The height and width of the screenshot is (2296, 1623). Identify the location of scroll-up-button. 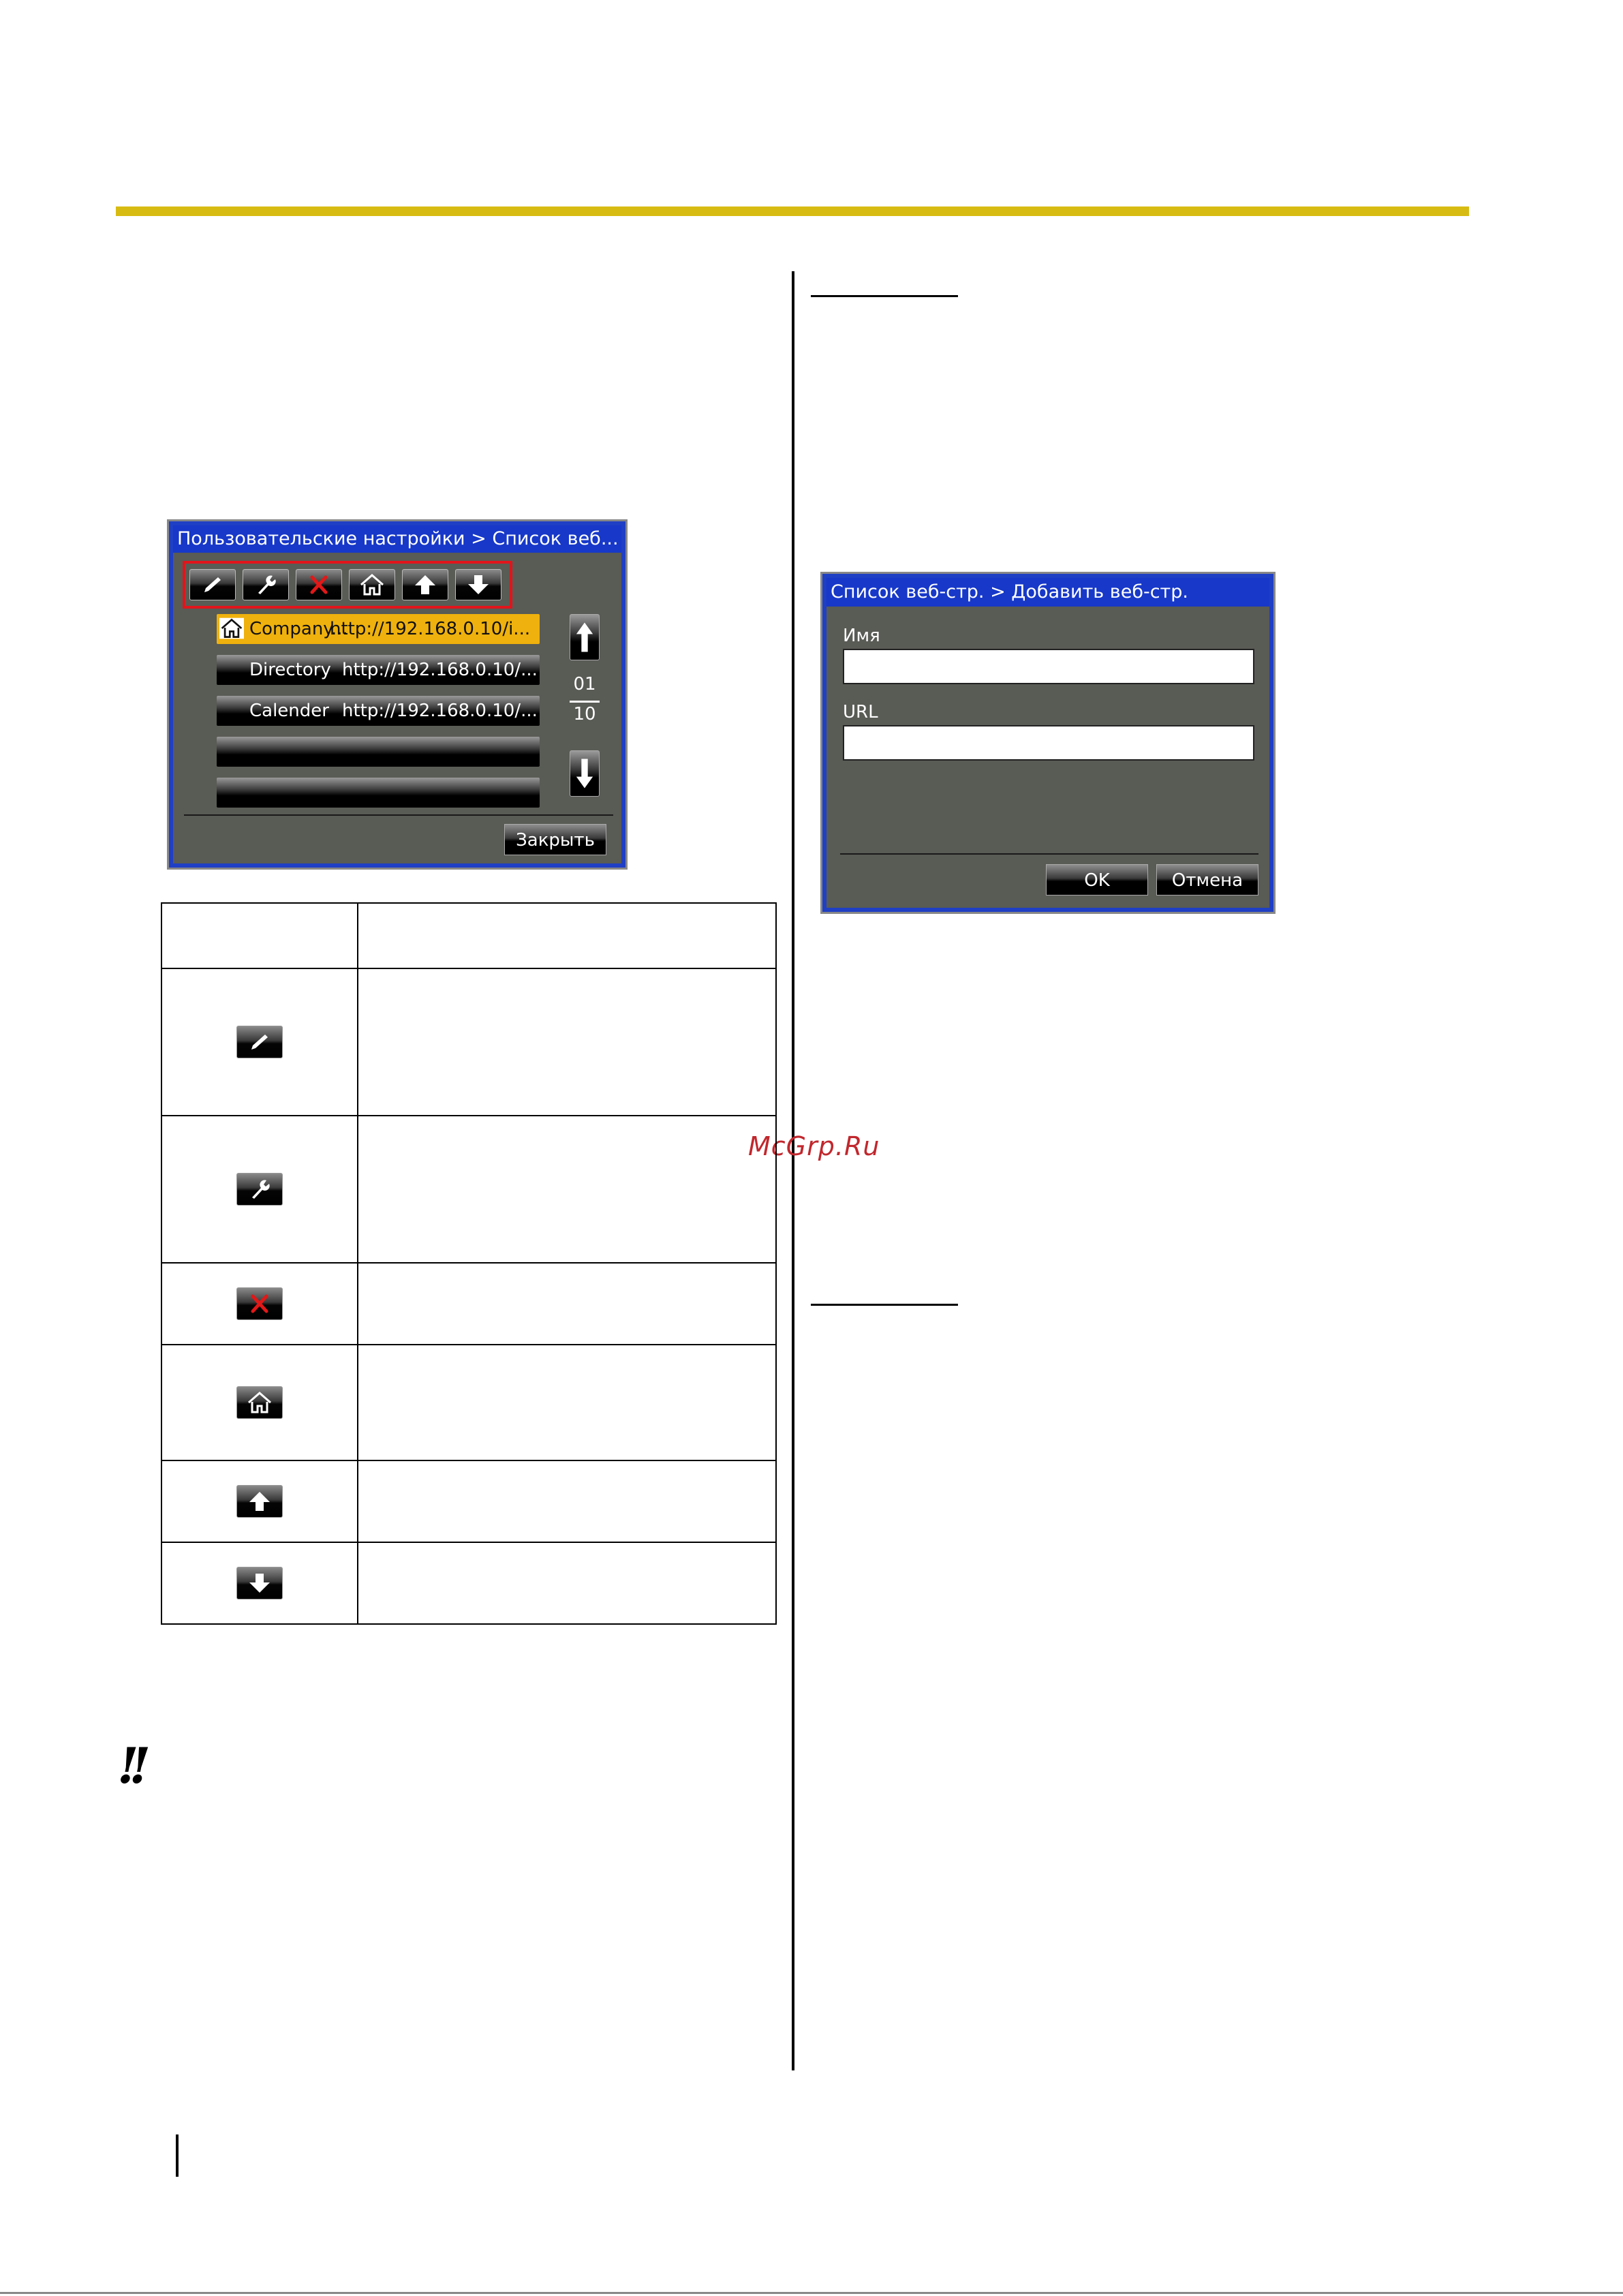
(585, 637).